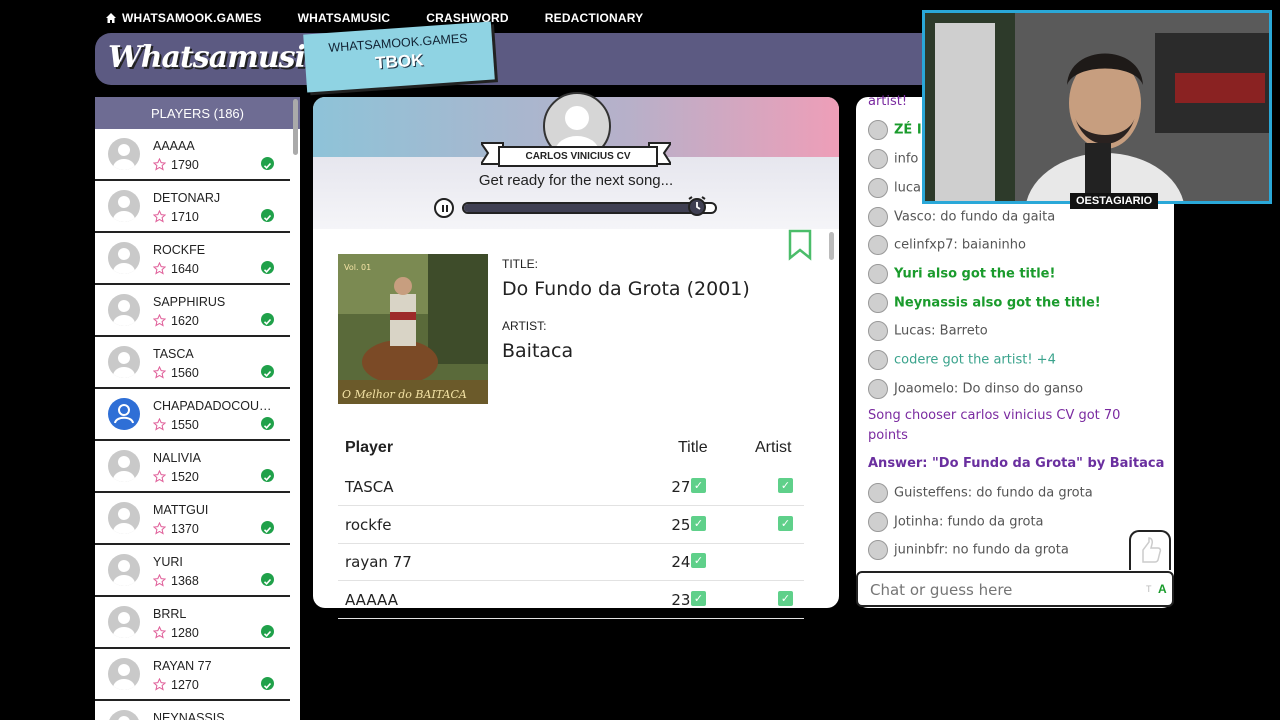 This screenshot has height=720, width=1280. Describe the element at coordinates (185, 217) in the screenshot. I see `player-score: 1710` at that location.